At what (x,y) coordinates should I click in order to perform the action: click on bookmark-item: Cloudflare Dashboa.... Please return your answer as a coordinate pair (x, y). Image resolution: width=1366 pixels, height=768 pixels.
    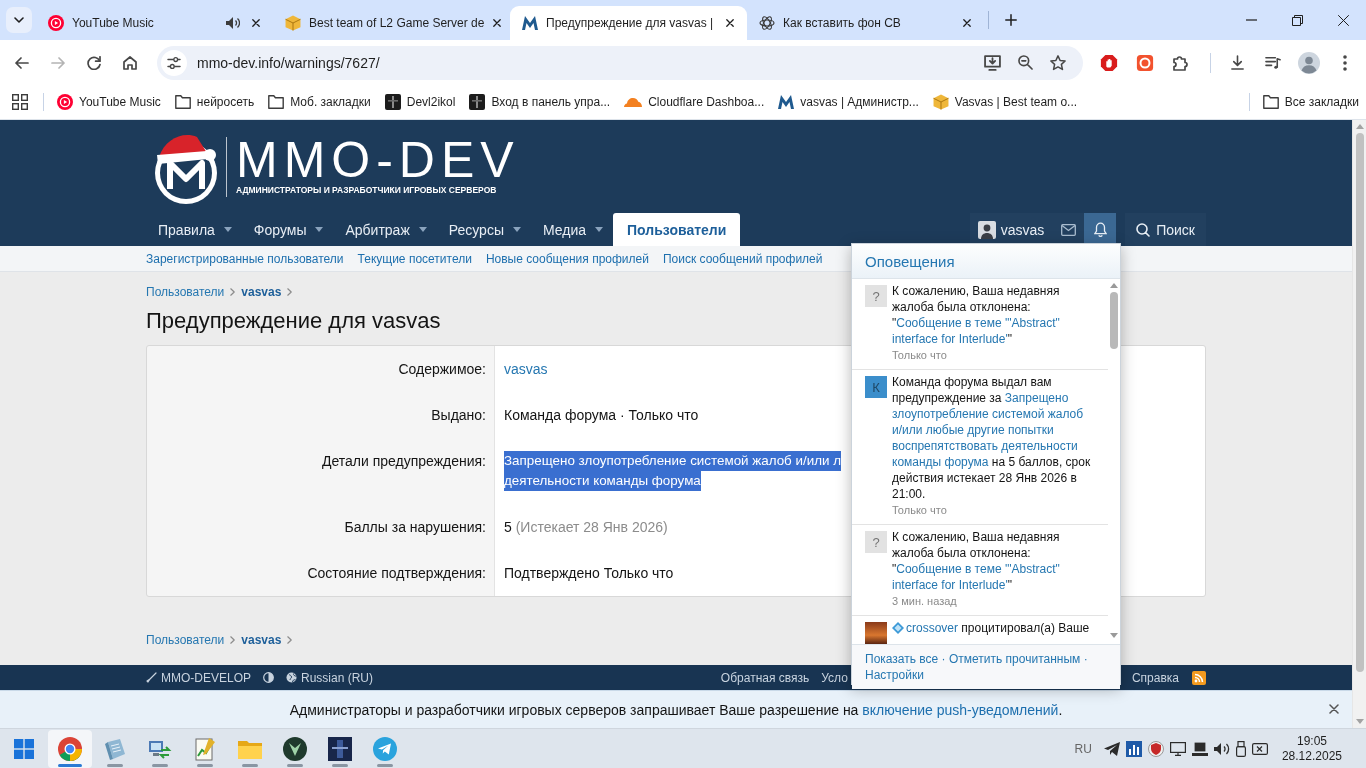
    Looking at the image, I should click on (694, 102).